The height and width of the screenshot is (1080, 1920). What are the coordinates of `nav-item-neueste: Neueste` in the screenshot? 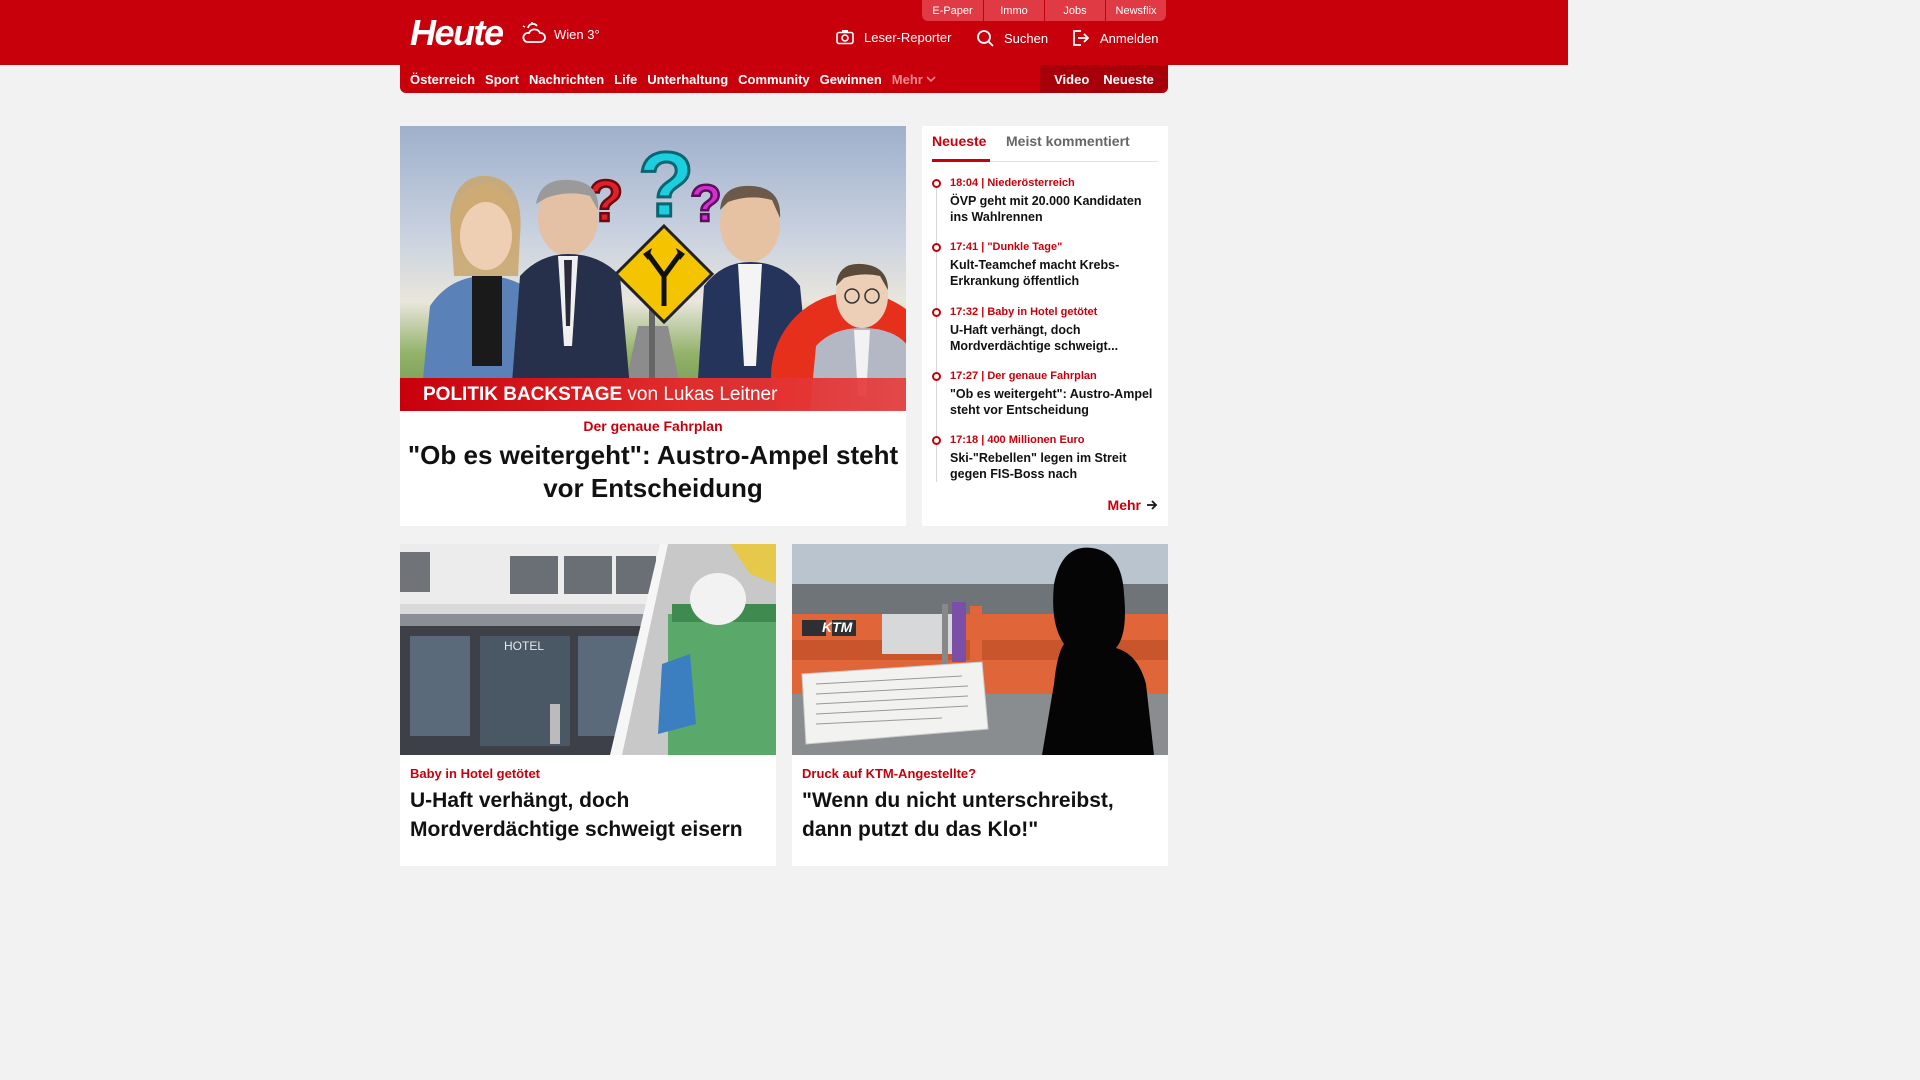 It's located at (1128, 79).